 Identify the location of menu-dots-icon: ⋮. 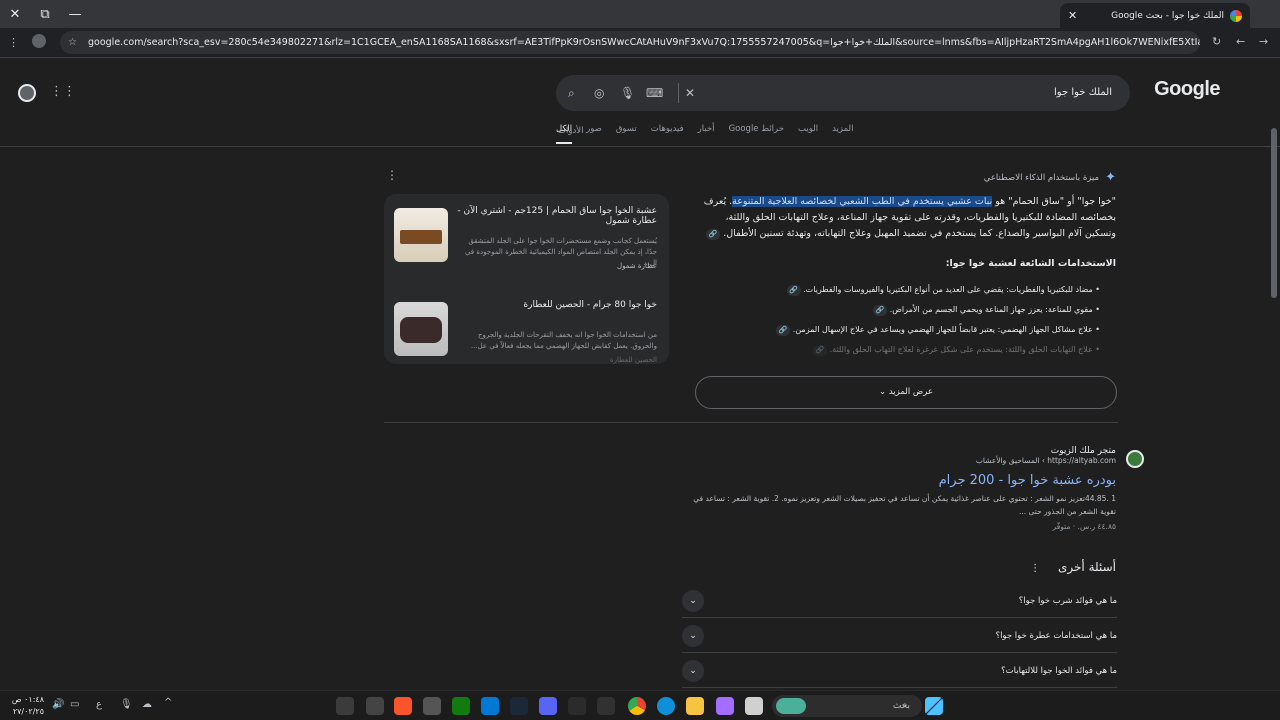
(13, 42).